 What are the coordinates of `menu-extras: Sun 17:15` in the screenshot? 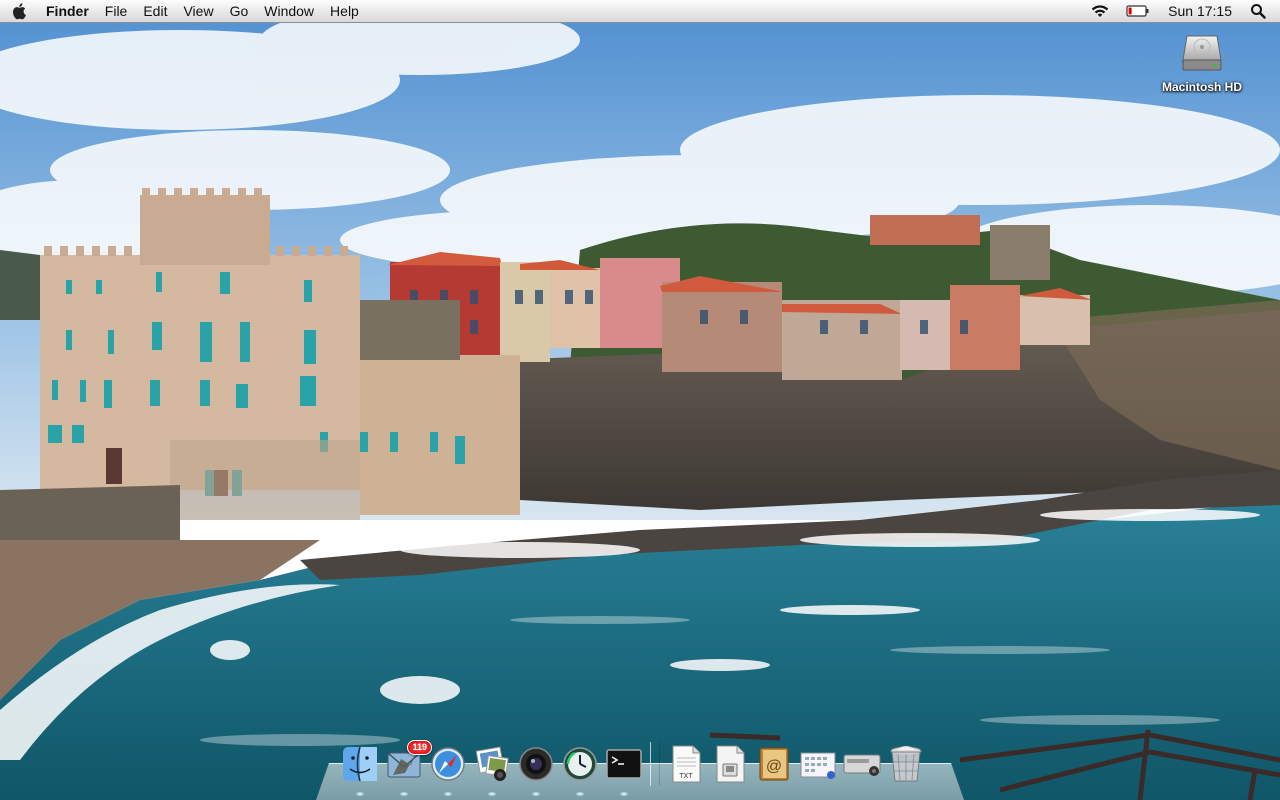 It's located at (1181, 11).